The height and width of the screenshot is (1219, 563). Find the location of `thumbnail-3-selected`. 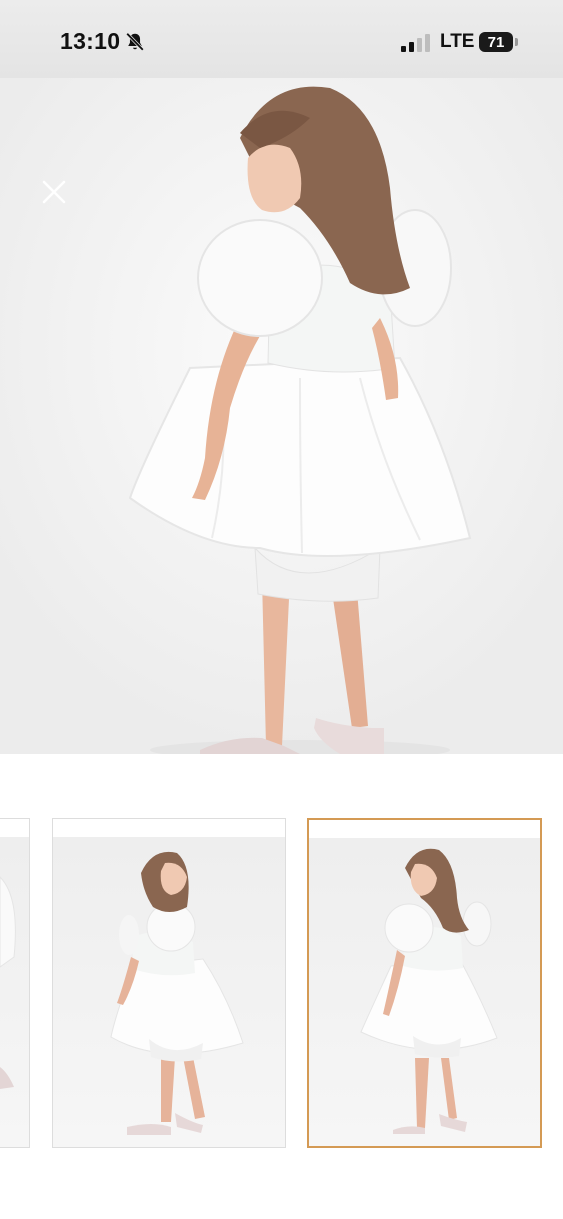

thumbnail-3-selected is located at coordinates (424, 983).